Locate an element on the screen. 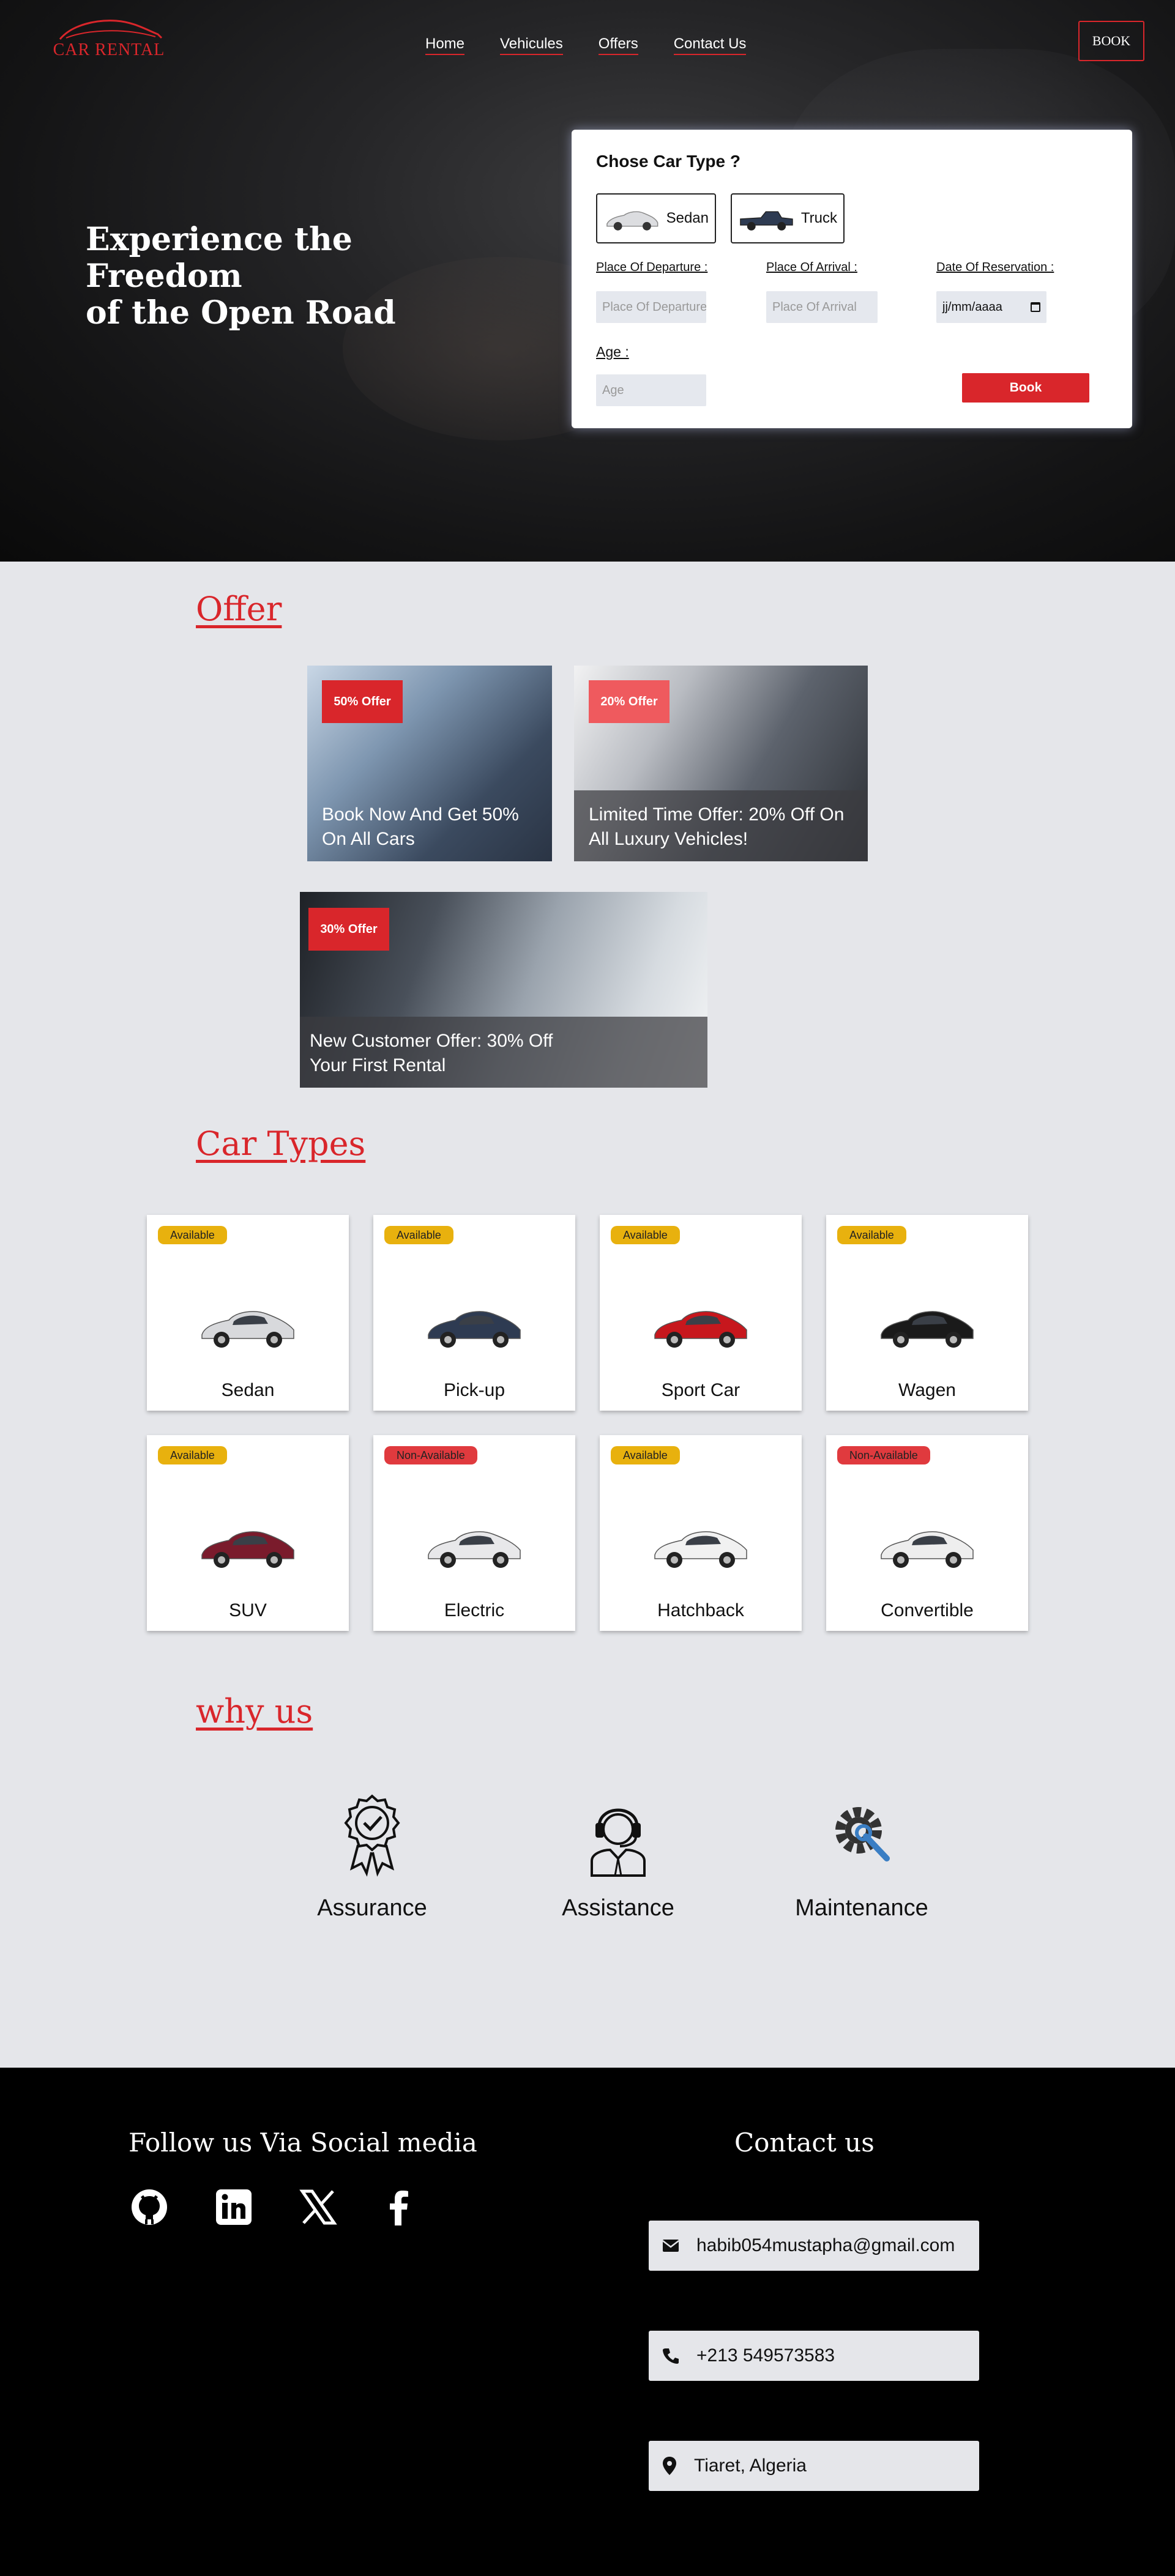 The width and height of the screenshot is (1175, 2576). car-type-card: Non-Available Convertible is located at coordinates (927, 1533).